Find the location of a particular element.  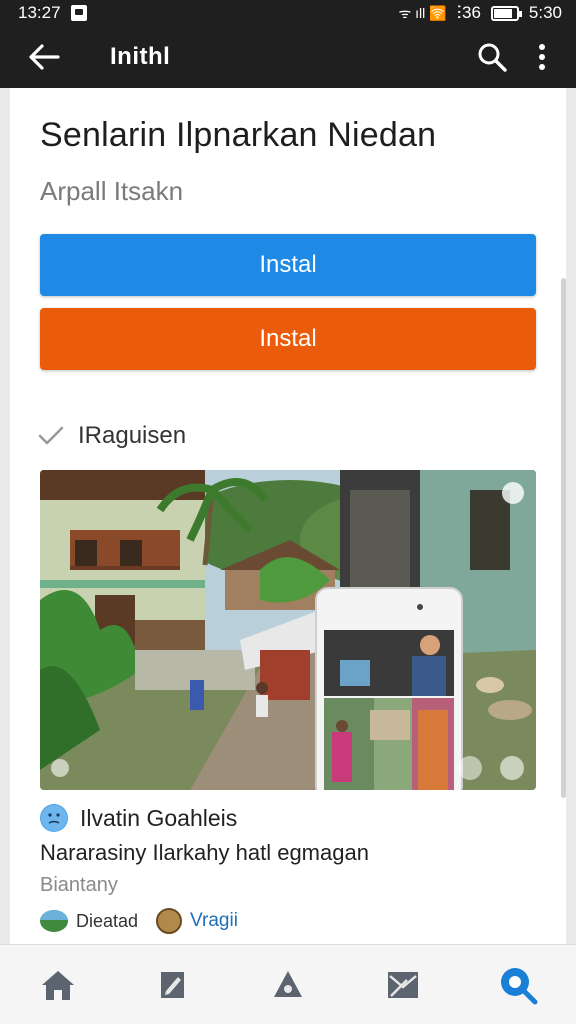

page-title: Senlarin Ilpnarkan Niedan is located at coordinates (238, 135).